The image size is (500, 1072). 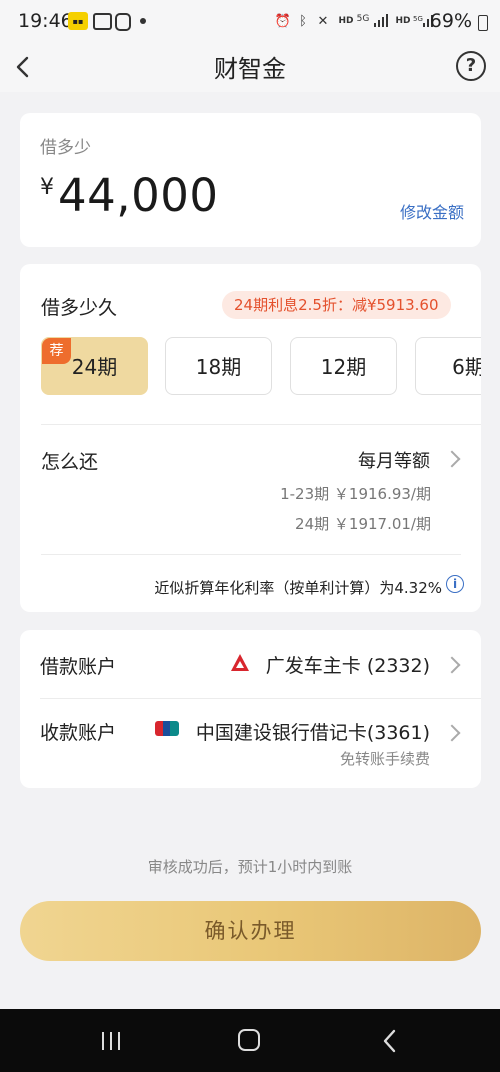 I want to click on repayment-method: 每月等额, so click(x=394, y=461).